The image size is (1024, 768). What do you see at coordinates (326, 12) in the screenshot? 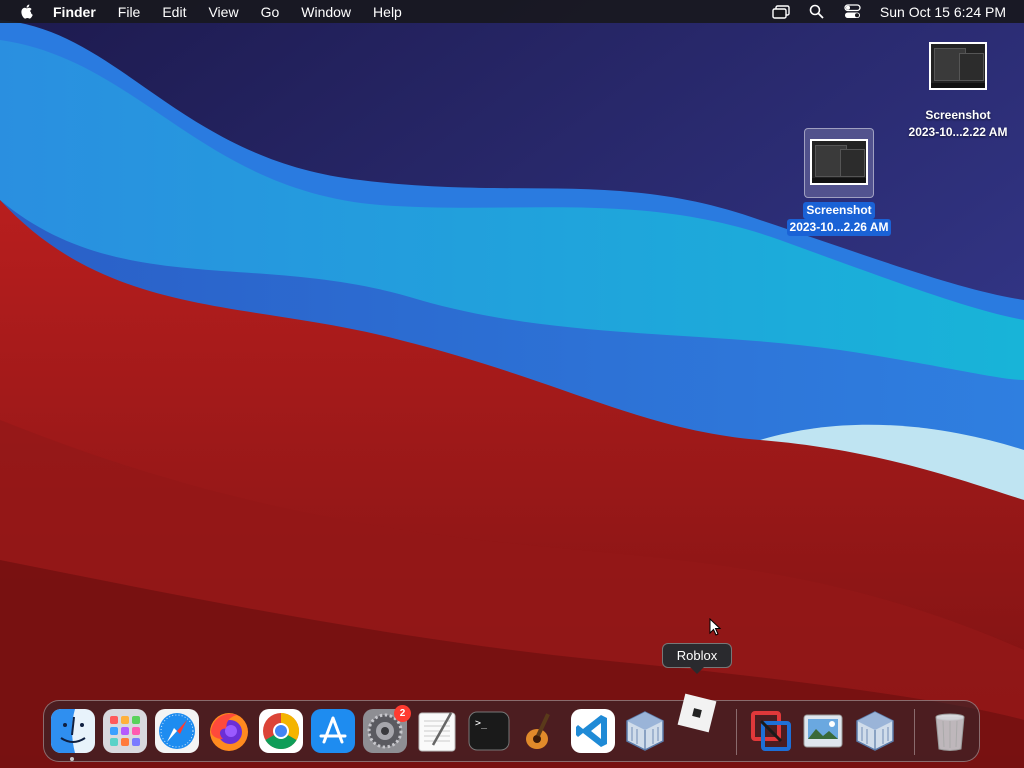
I see `menu-window: Window` at bounding box center [326, 12].